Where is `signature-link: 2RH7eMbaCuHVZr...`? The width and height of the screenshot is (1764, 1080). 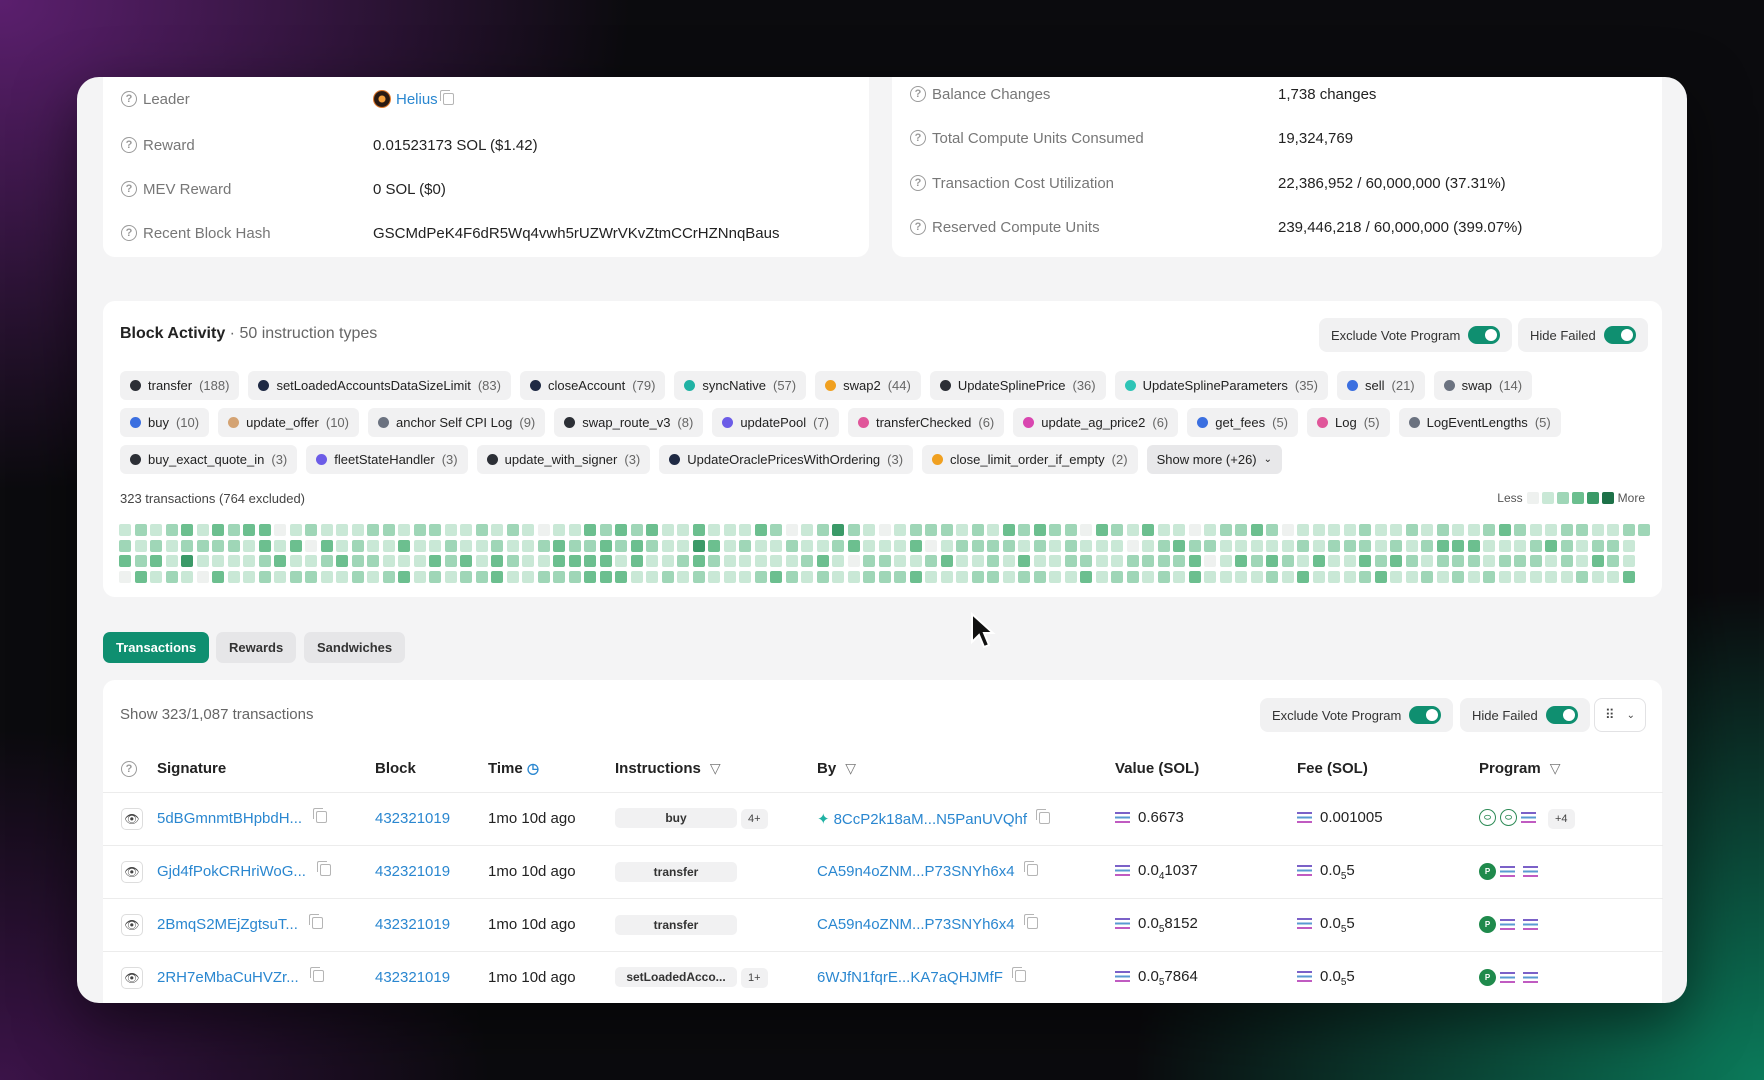 signature-link: 2RH7eMbaCuHVZr... is located at coordinates (228, 977).